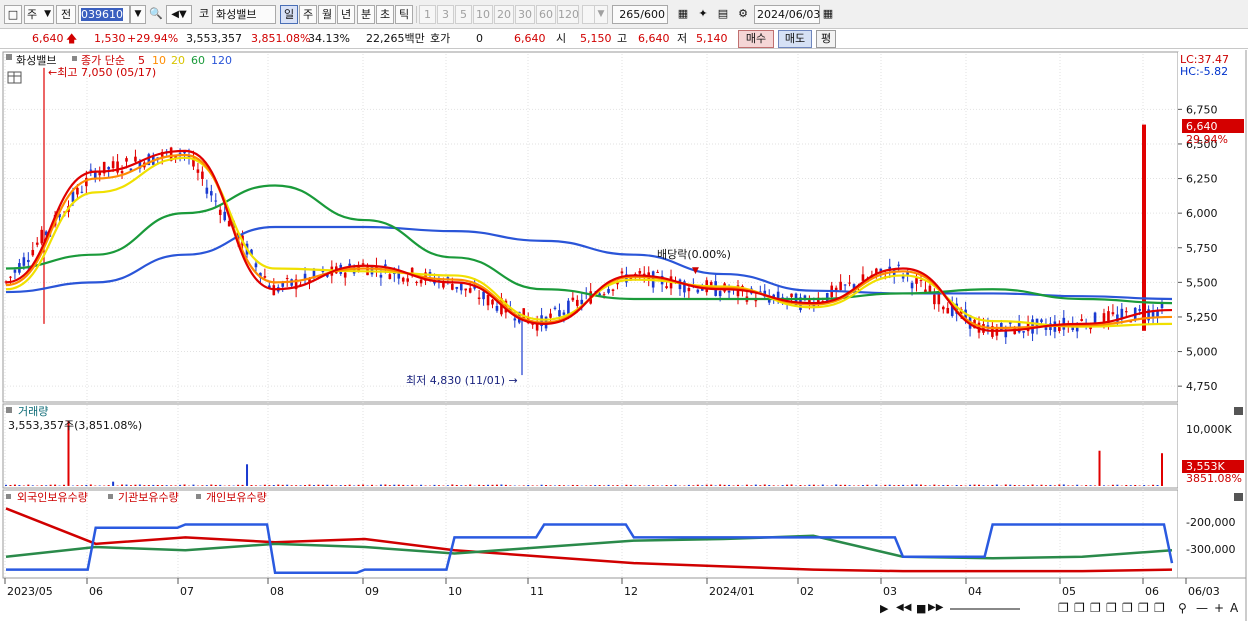 The width and height of the screenshot is (1248, 621). Describe the element at coordinates (921, 608) in the screenshot. I see `stop-icon: ■` at that location.